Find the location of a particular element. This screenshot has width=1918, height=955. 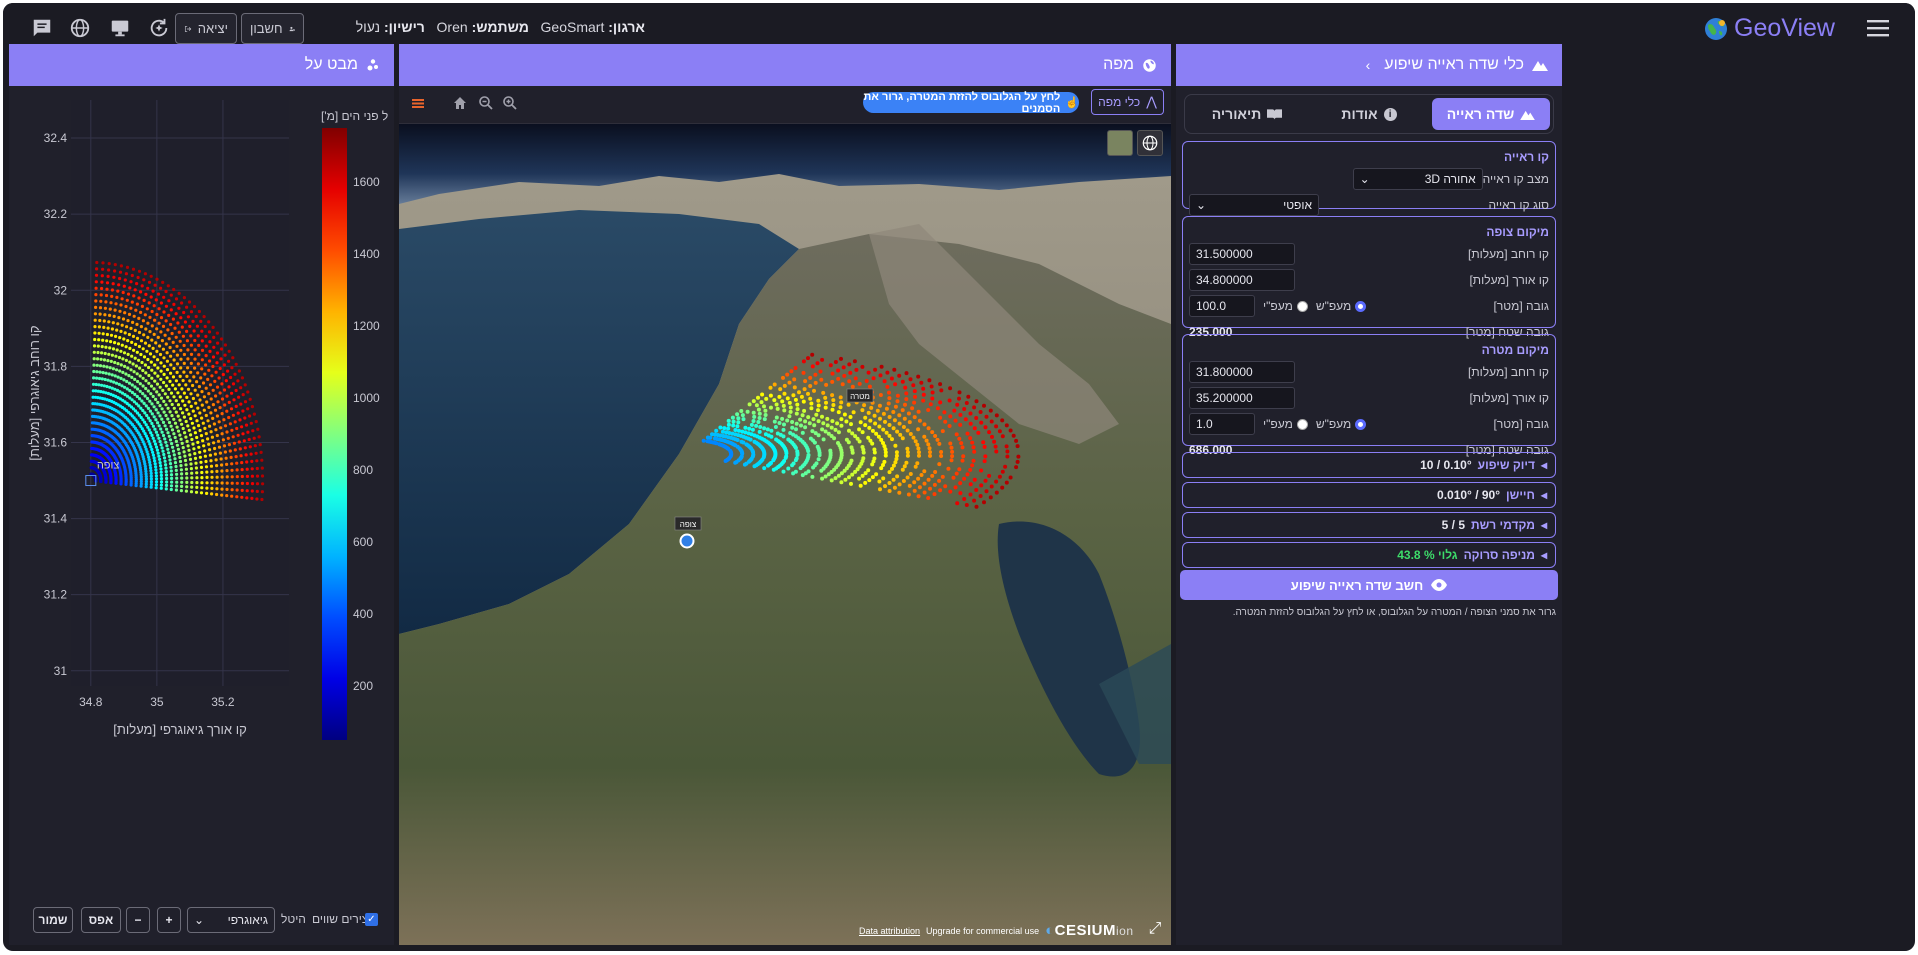

target-height-input: 1.0 is located at coordinates (1222, 424).